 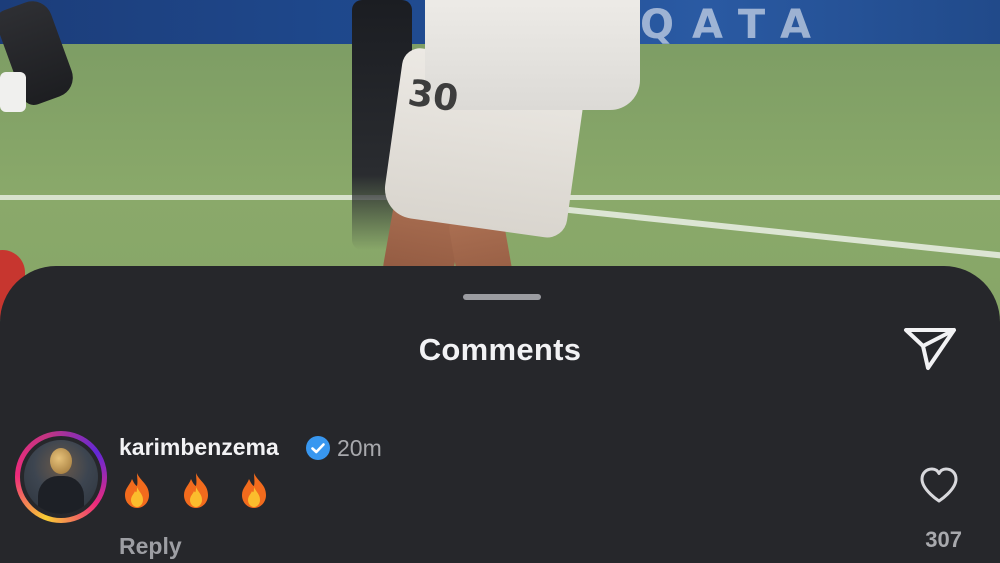 I want to click on shorts-number: 30, so click(x=433, y=96).